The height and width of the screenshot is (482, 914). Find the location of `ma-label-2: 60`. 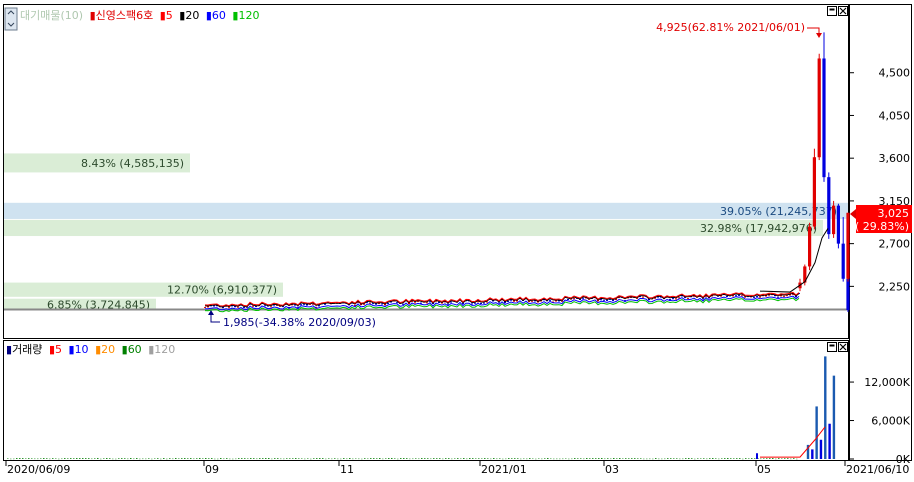

ma-label-2: 60 is located at coordinates (219, 15).